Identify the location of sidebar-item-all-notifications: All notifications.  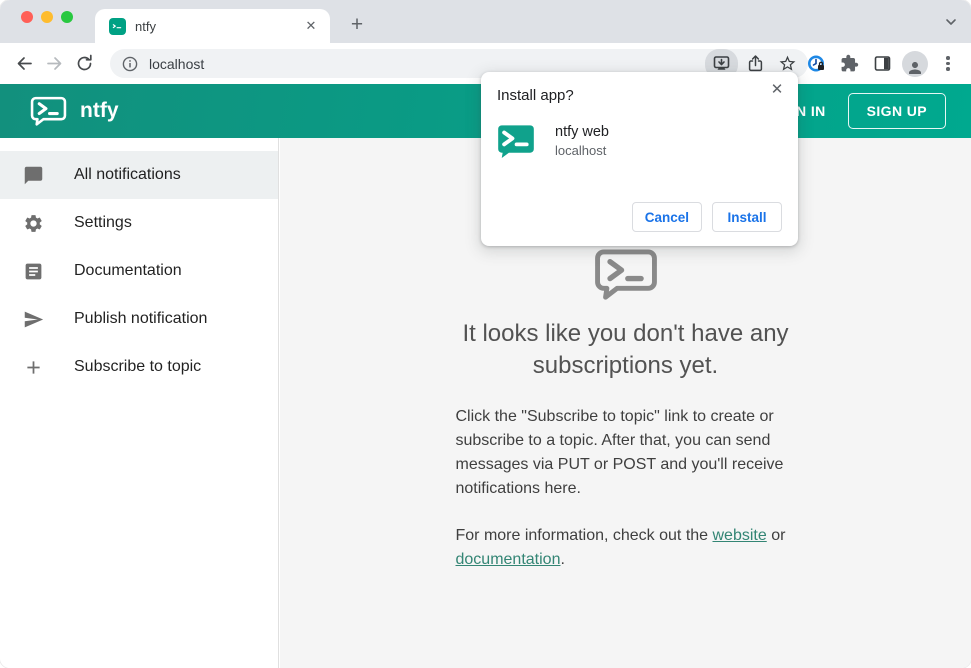
(139, 175).